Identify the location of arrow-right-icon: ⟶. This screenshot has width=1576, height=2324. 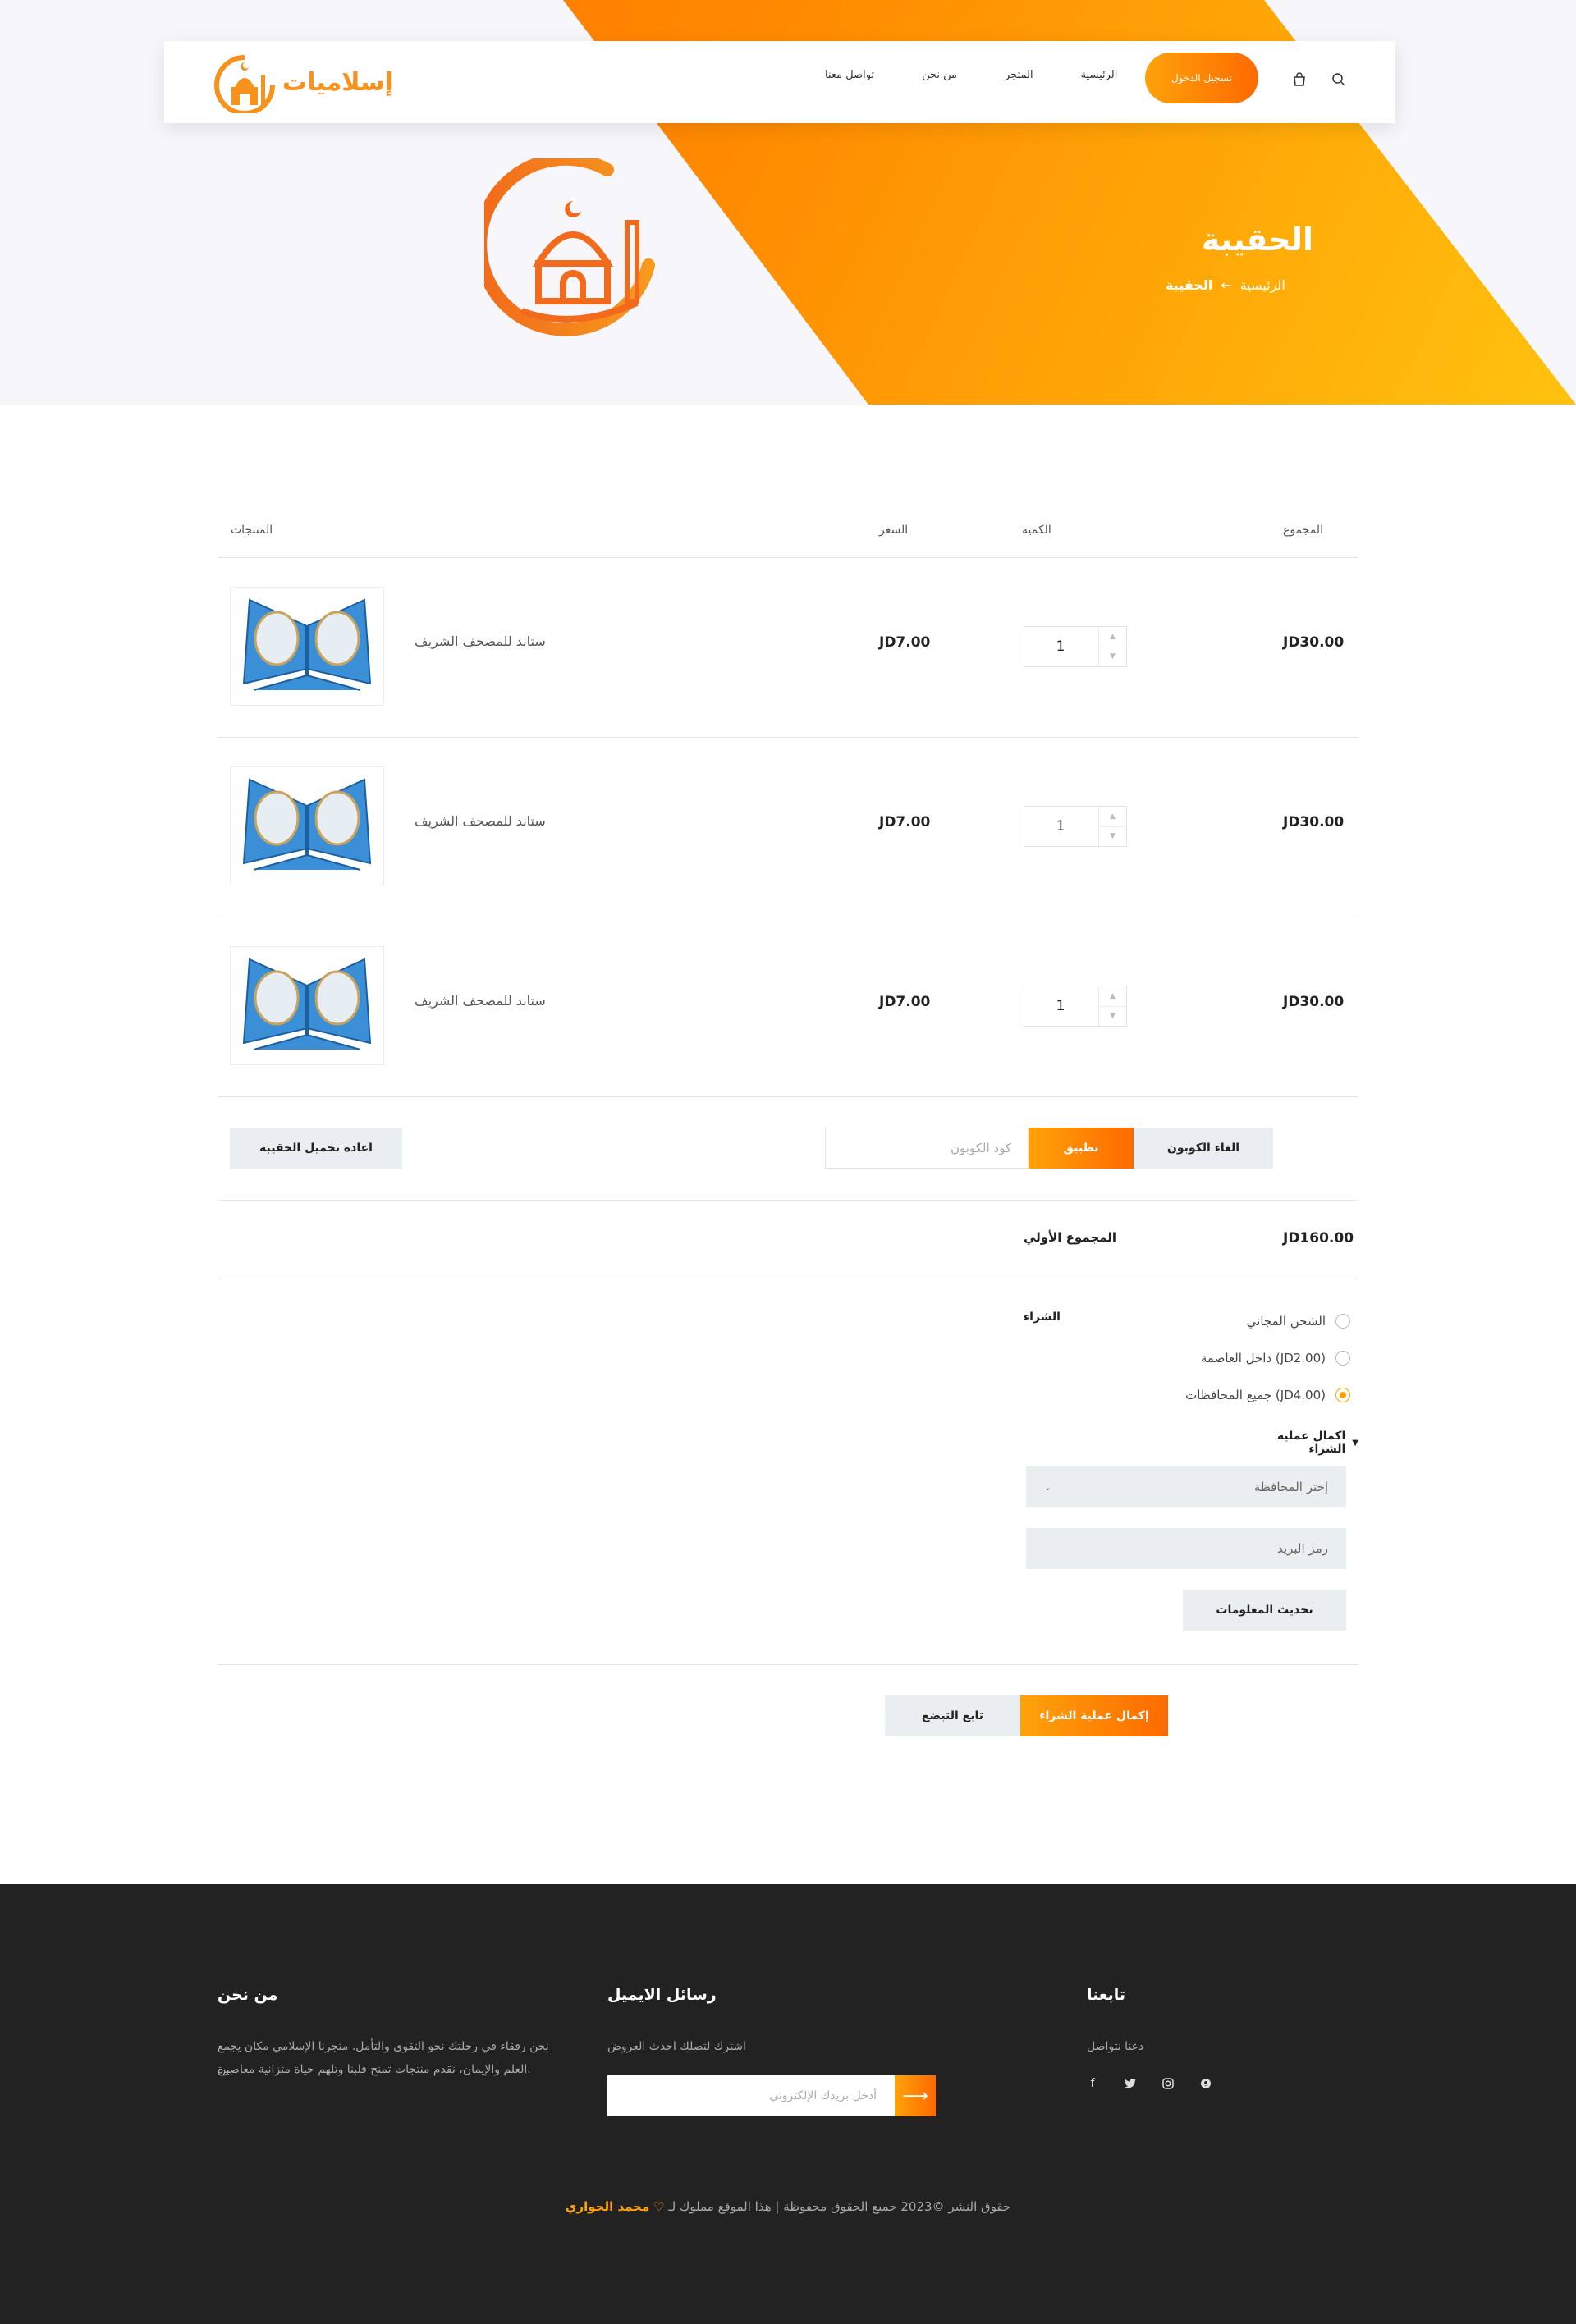
(915, 2096).